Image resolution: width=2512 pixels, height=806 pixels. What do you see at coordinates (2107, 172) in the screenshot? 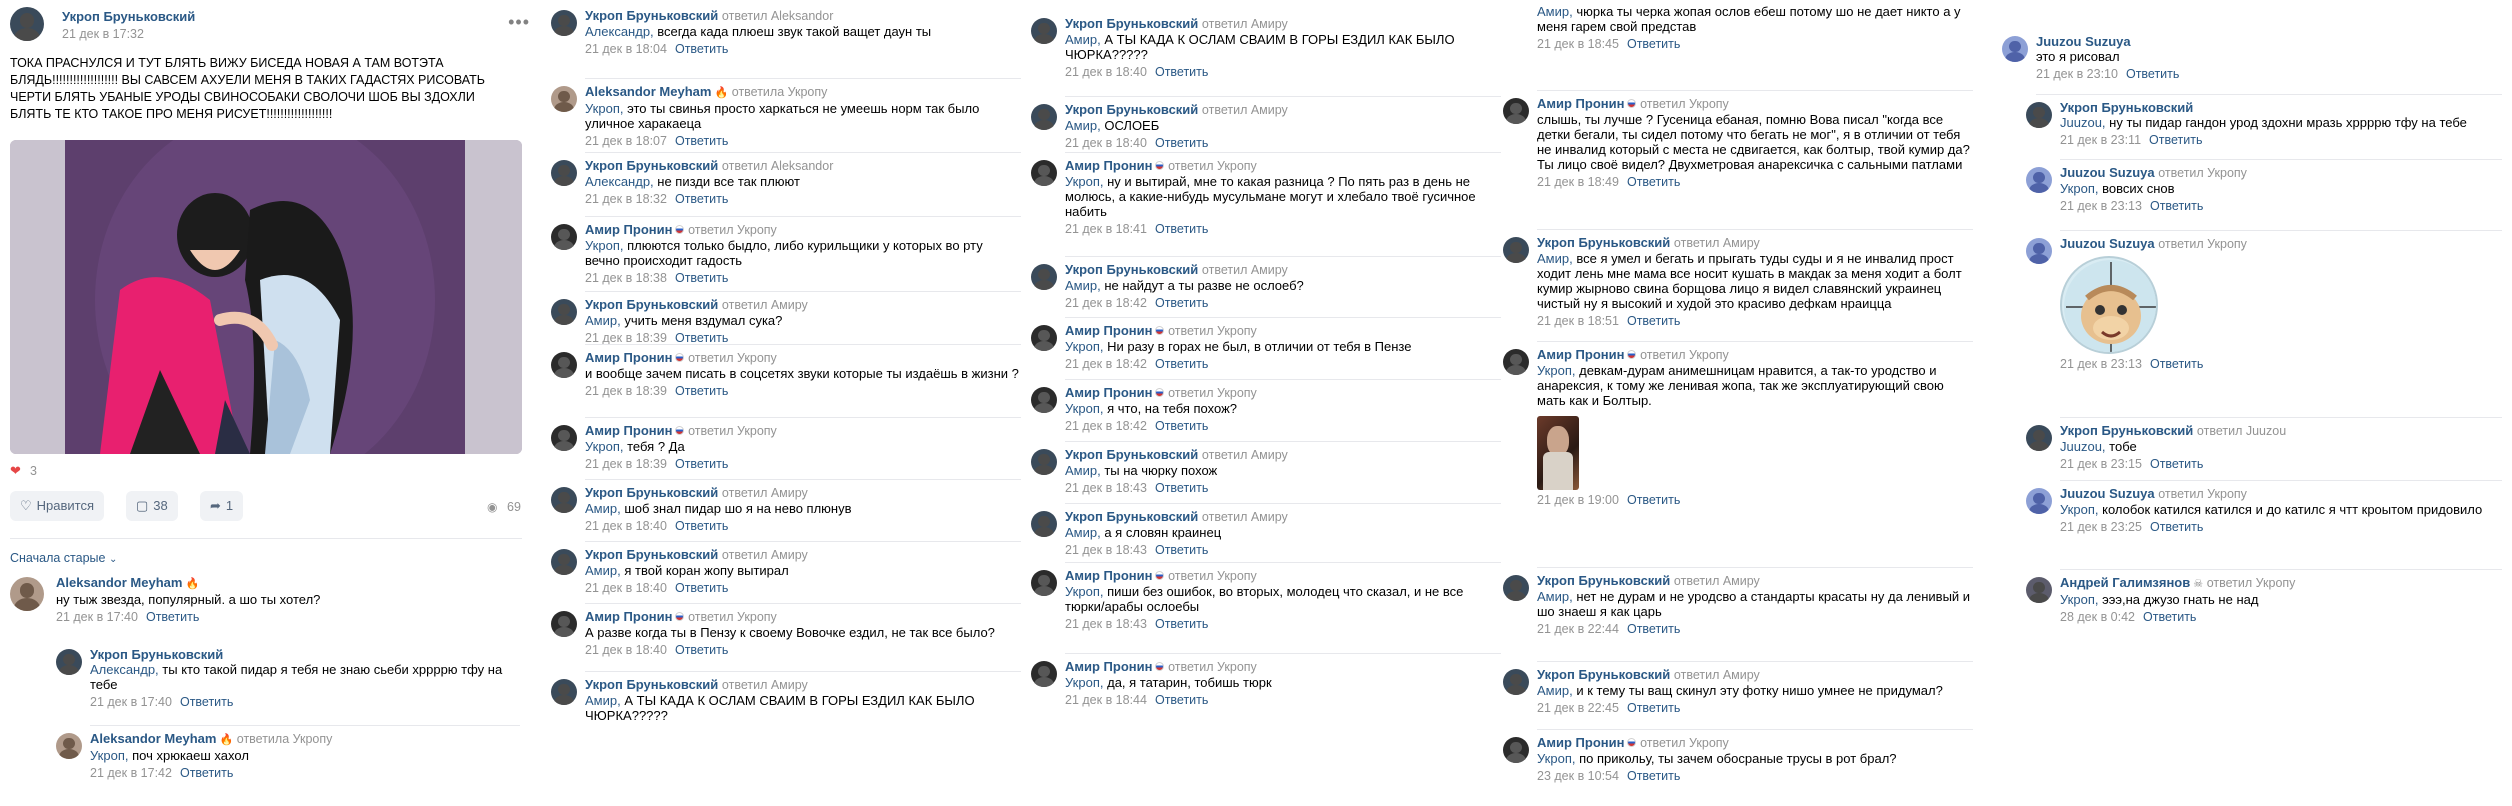
I see `comment-author: Juuzou Suzuya` at bounding box center [2107, 172].